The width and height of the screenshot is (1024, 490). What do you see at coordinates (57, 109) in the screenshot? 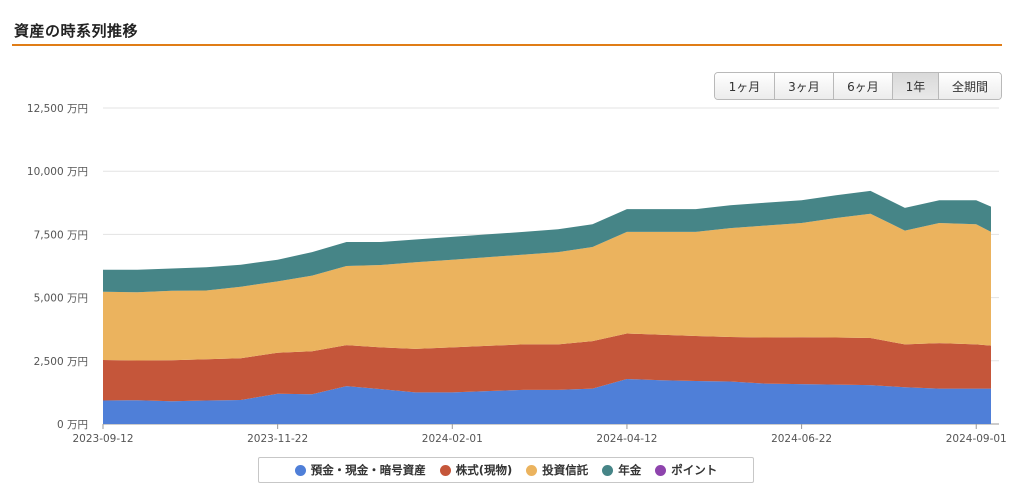
I see `y-tick-label: 12,500 万円` at bounding box center [57, 109].